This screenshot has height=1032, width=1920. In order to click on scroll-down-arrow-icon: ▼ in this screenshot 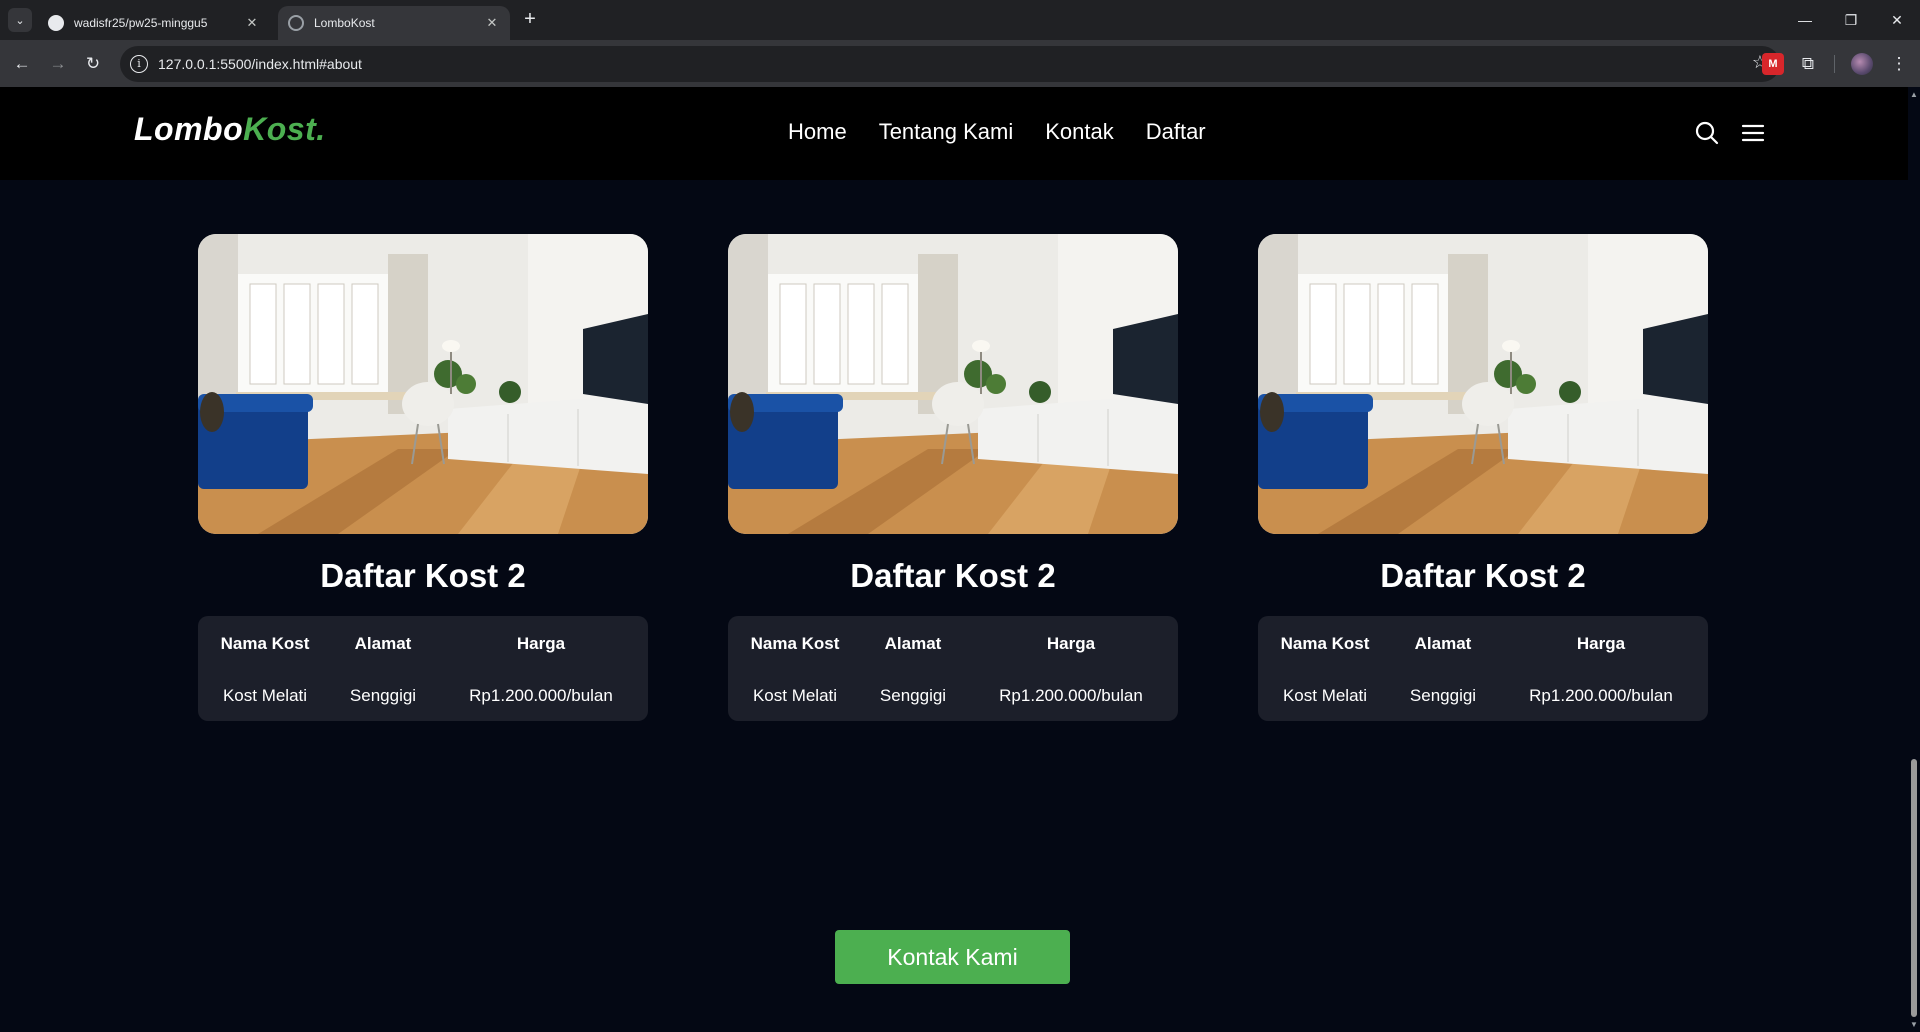, I will do `click(1914, 1024)`.